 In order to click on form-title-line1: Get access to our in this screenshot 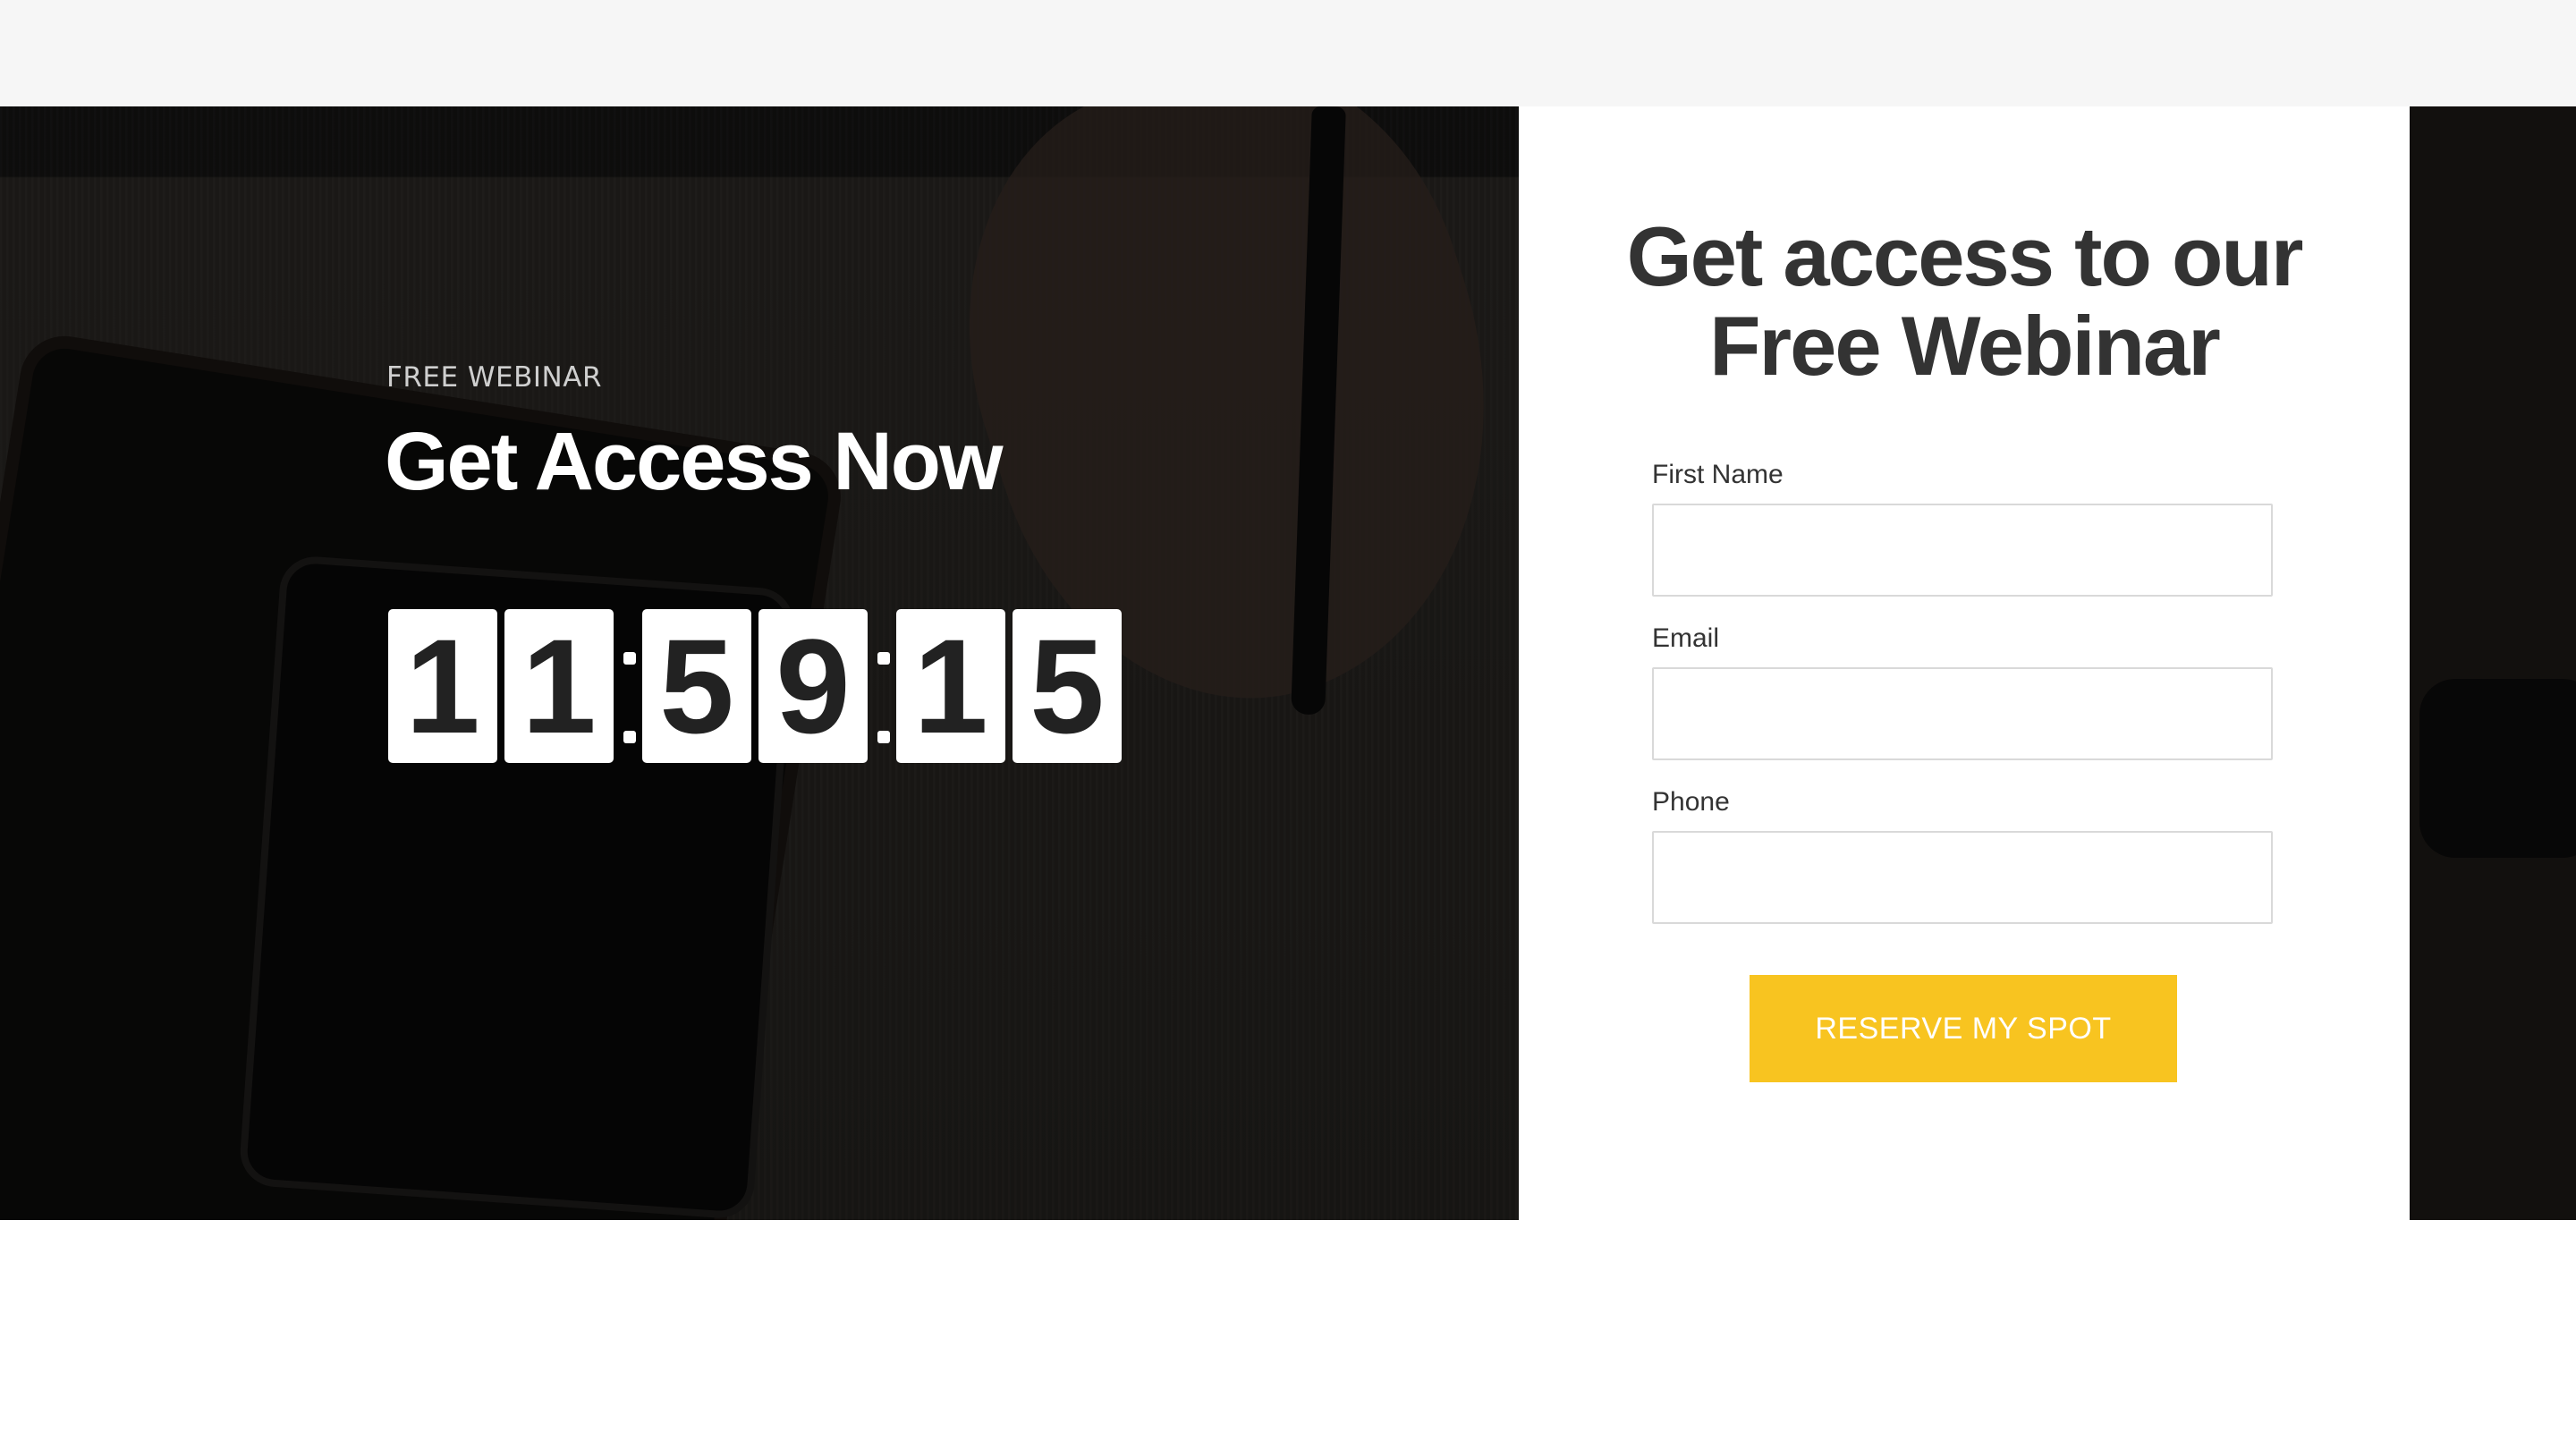, I will do `click(1965, 256)`.